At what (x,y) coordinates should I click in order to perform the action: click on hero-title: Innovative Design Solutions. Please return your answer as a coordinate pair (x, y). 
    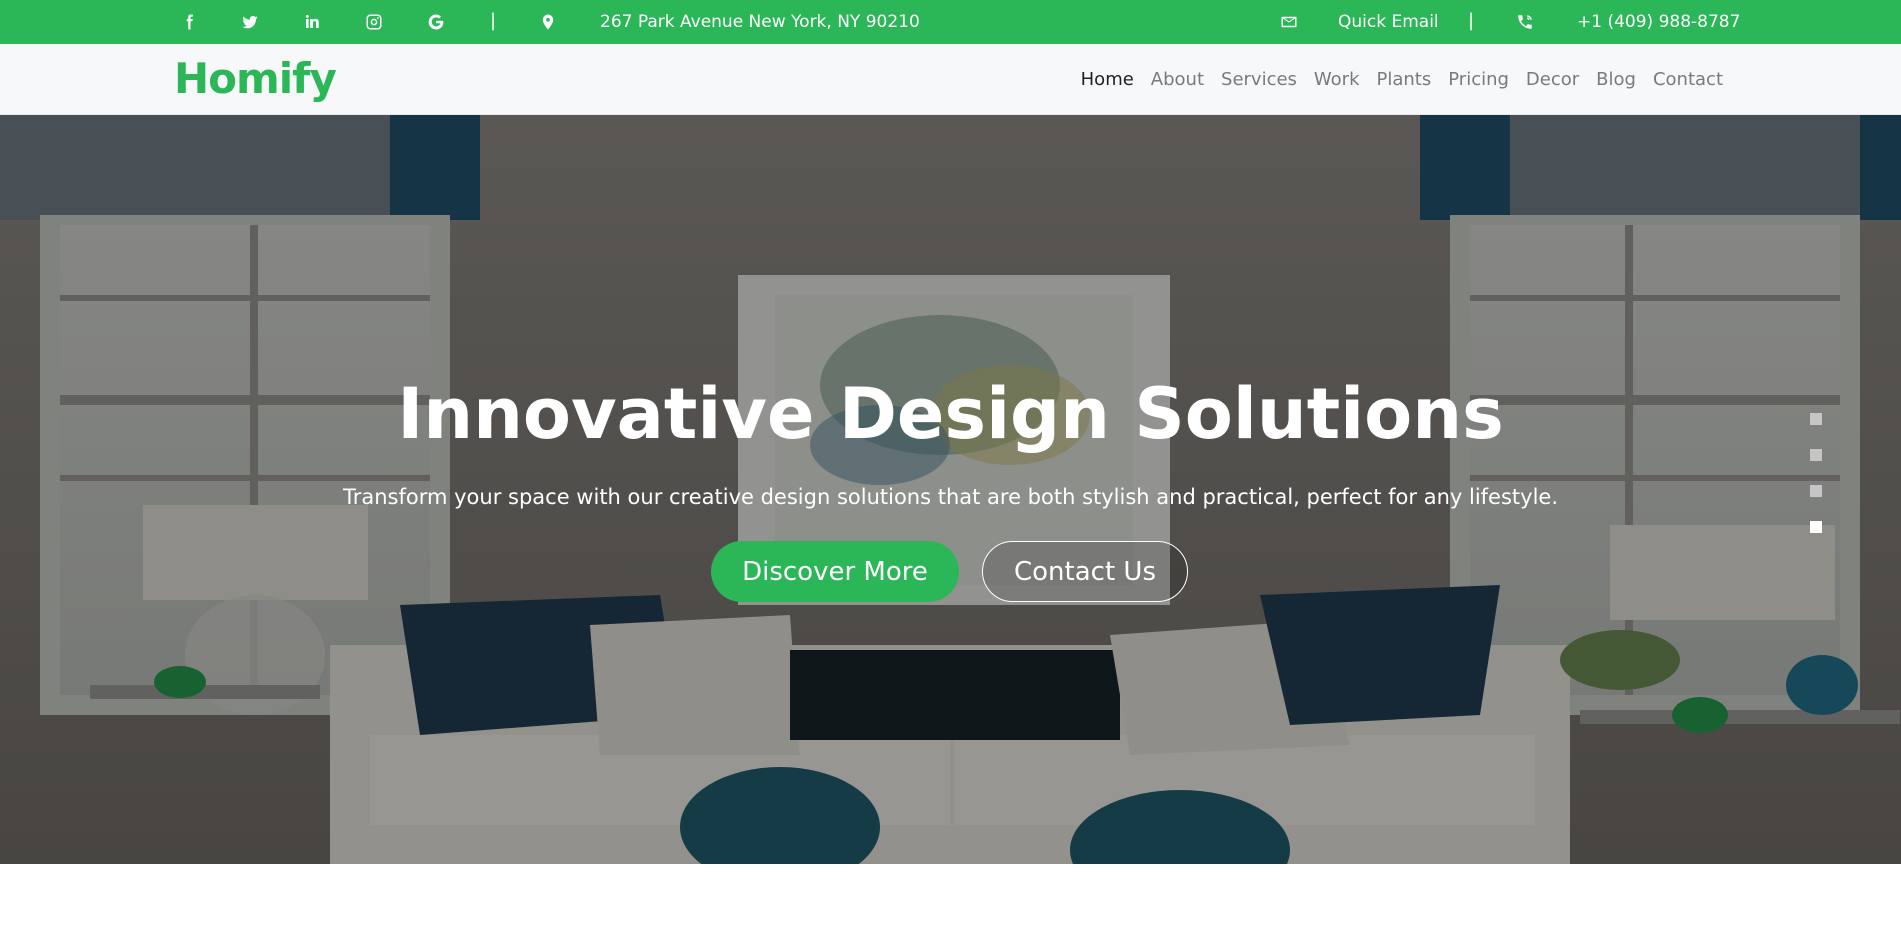
    Looking at the image, I should click on (950, 414).